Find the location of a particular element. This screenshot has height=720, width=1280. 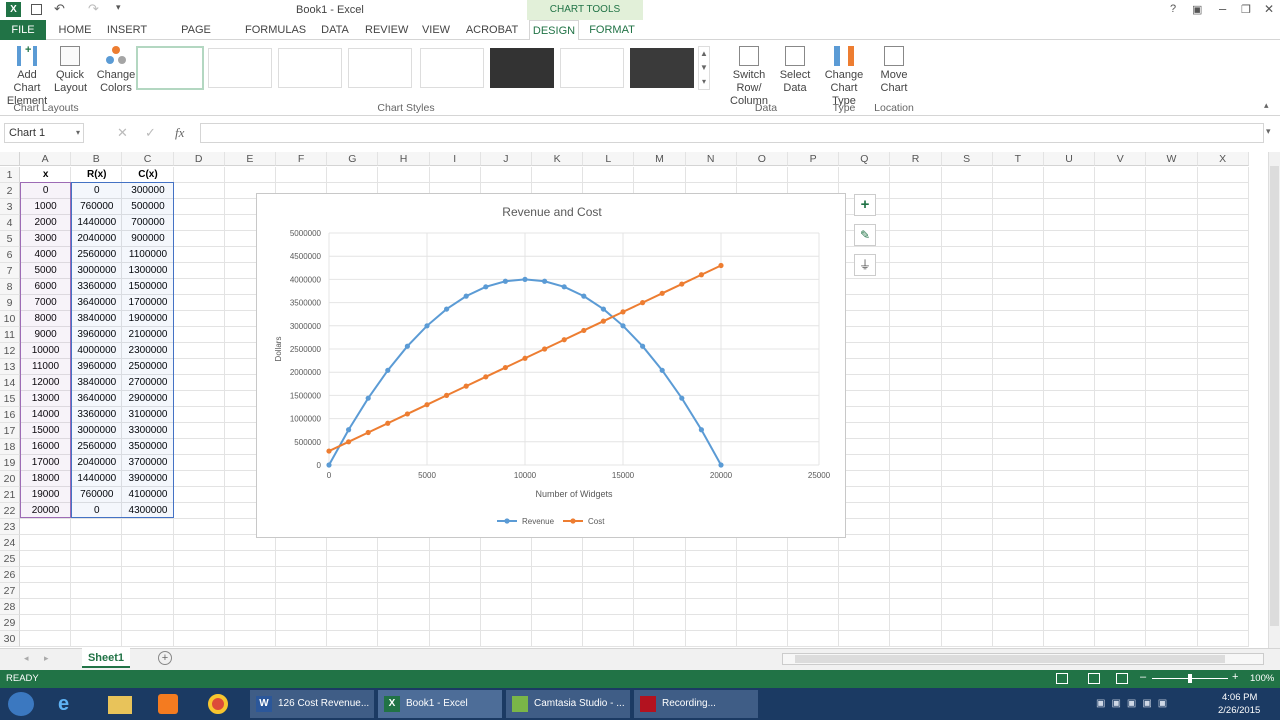

row-header-4: 4 is located at coordinates (10, 223).